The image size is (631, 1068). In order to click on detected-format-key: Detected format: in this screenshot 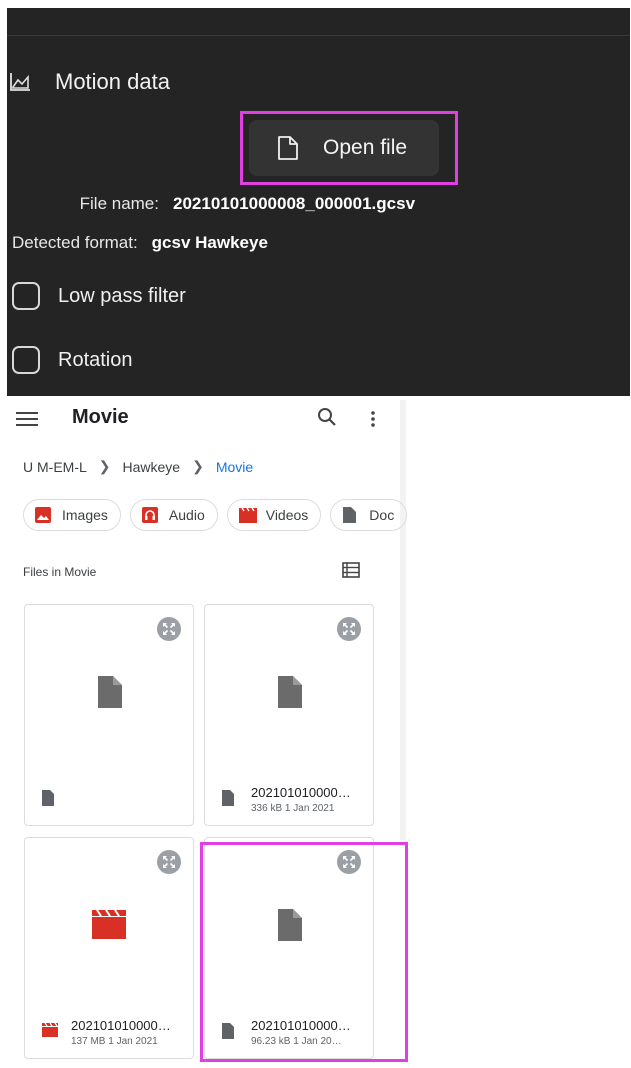, I will do `click(75, 242)`.